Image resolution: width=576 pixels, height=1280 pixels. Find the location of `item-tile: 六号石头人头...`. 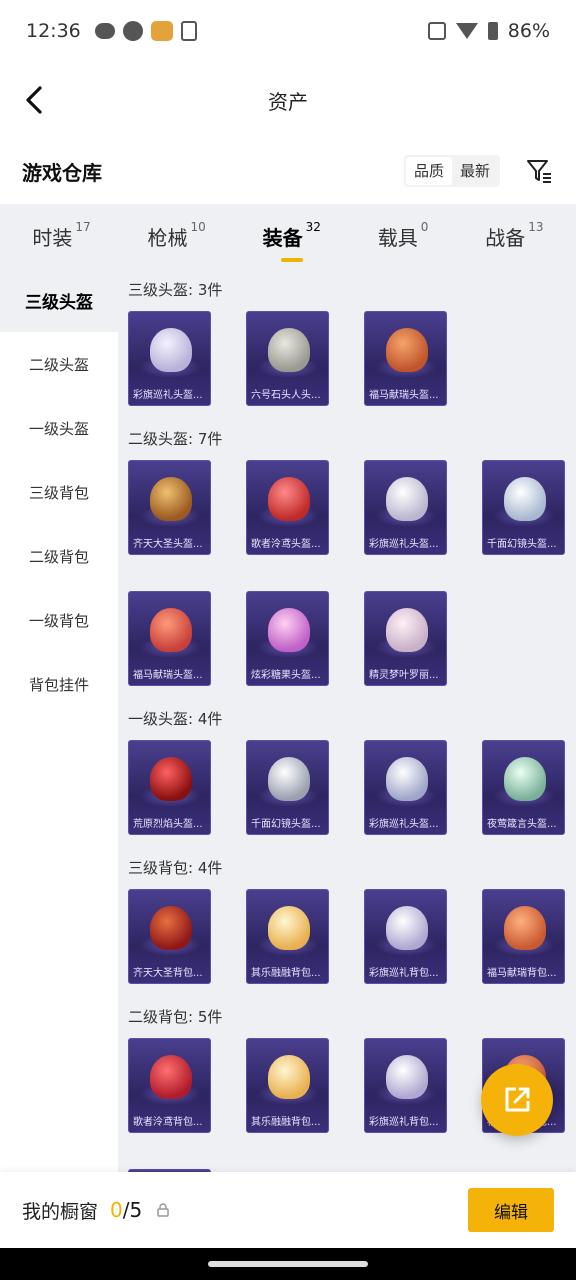

item-tile: 六号石头人头... is located at coordinates (287, 358).